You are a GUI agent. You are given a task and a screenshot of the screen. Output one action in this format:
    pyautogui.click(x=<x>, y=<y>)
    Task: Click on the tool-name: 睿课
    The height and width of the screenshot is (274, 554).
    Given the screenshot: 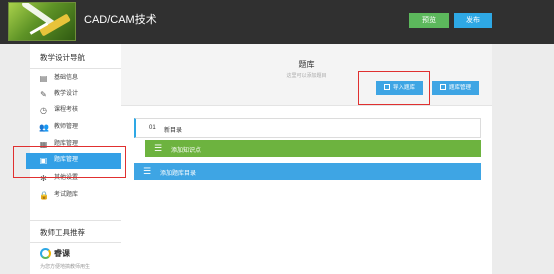 What is the action you would take?
    pyautogui.click(x=62, y=253)
    